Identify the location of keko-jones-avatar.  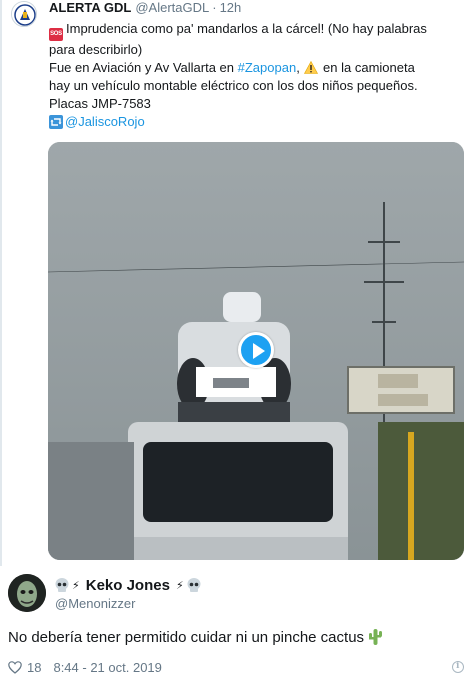
(27, 593).